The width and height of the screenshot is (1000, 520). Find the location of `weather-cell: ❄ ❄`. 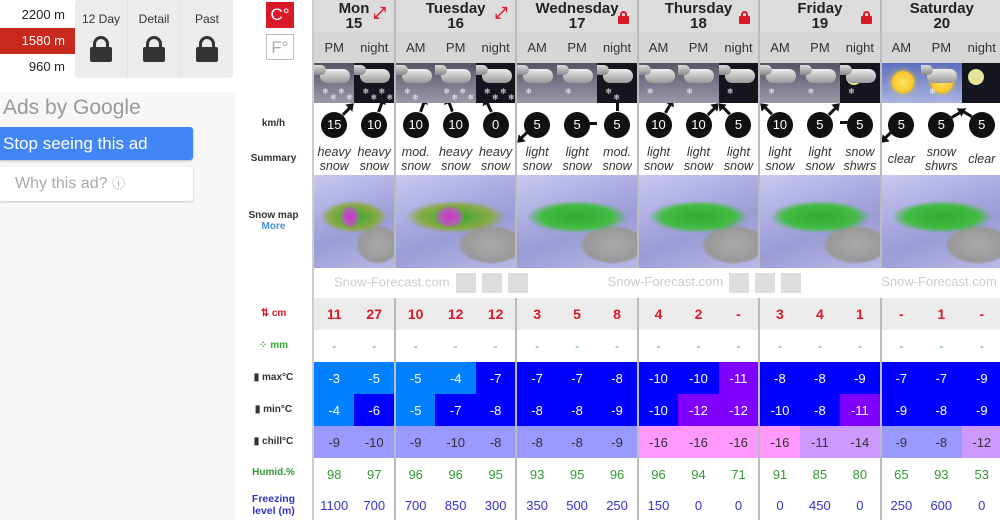

weather-cell: ❄ ❄ is located at coordinates (617, 83).